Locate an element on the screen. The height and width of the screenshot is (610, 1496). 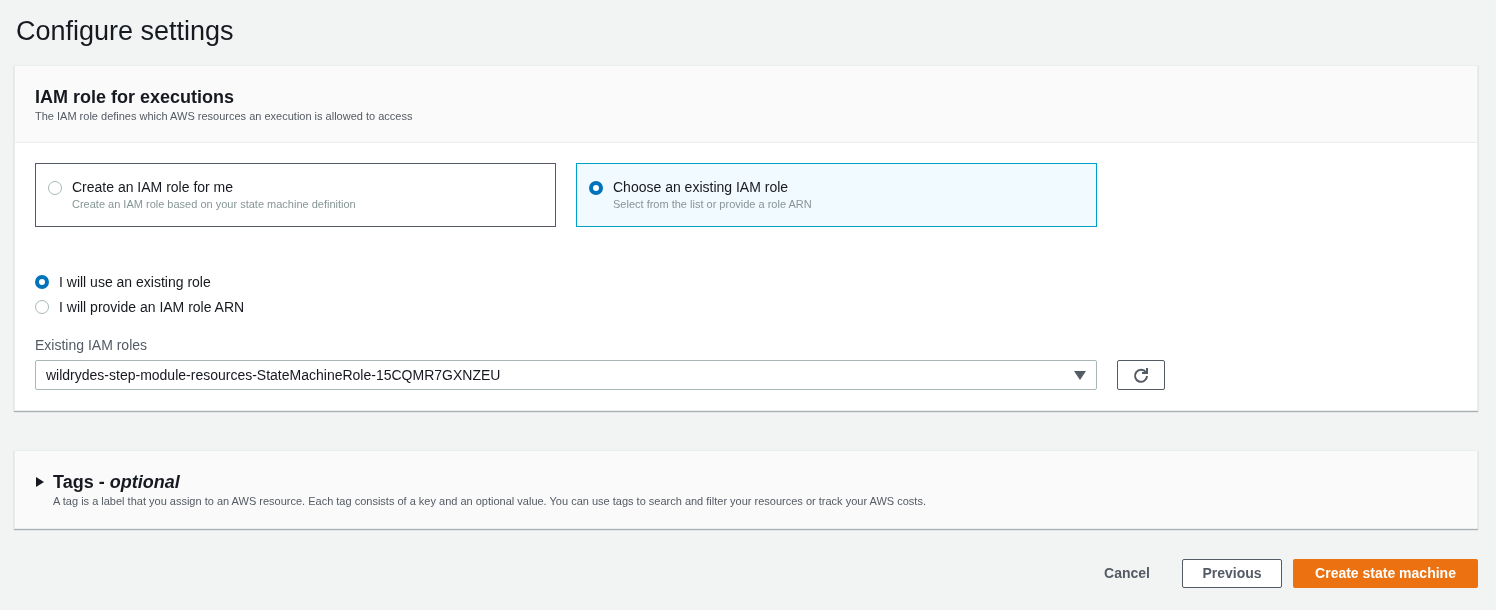
refresh-icon is located at coordinates (1141, 375).